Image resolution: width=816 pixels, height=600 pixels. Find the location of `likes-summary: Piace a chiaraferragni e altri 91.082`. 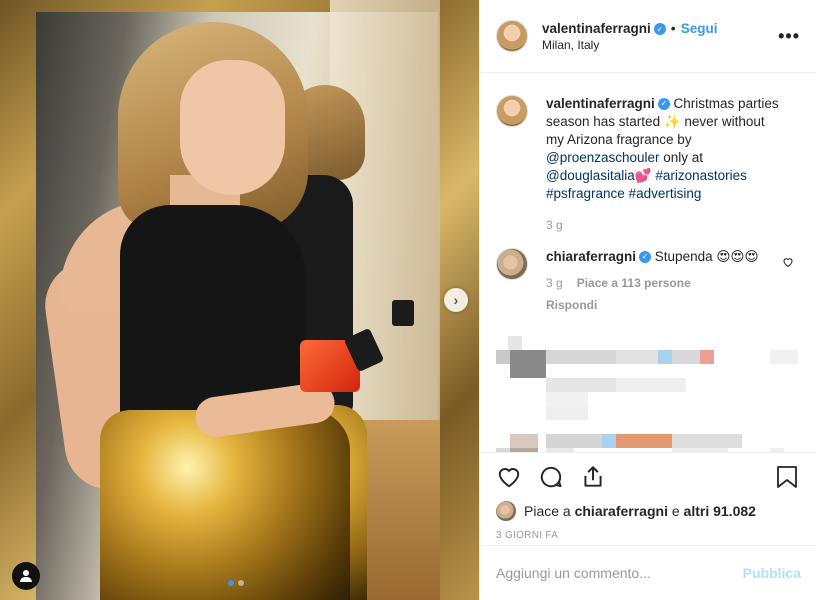

likes-summary: Piace a chiaraferragni e altri 91.082 is located at coordinates (648, 511).